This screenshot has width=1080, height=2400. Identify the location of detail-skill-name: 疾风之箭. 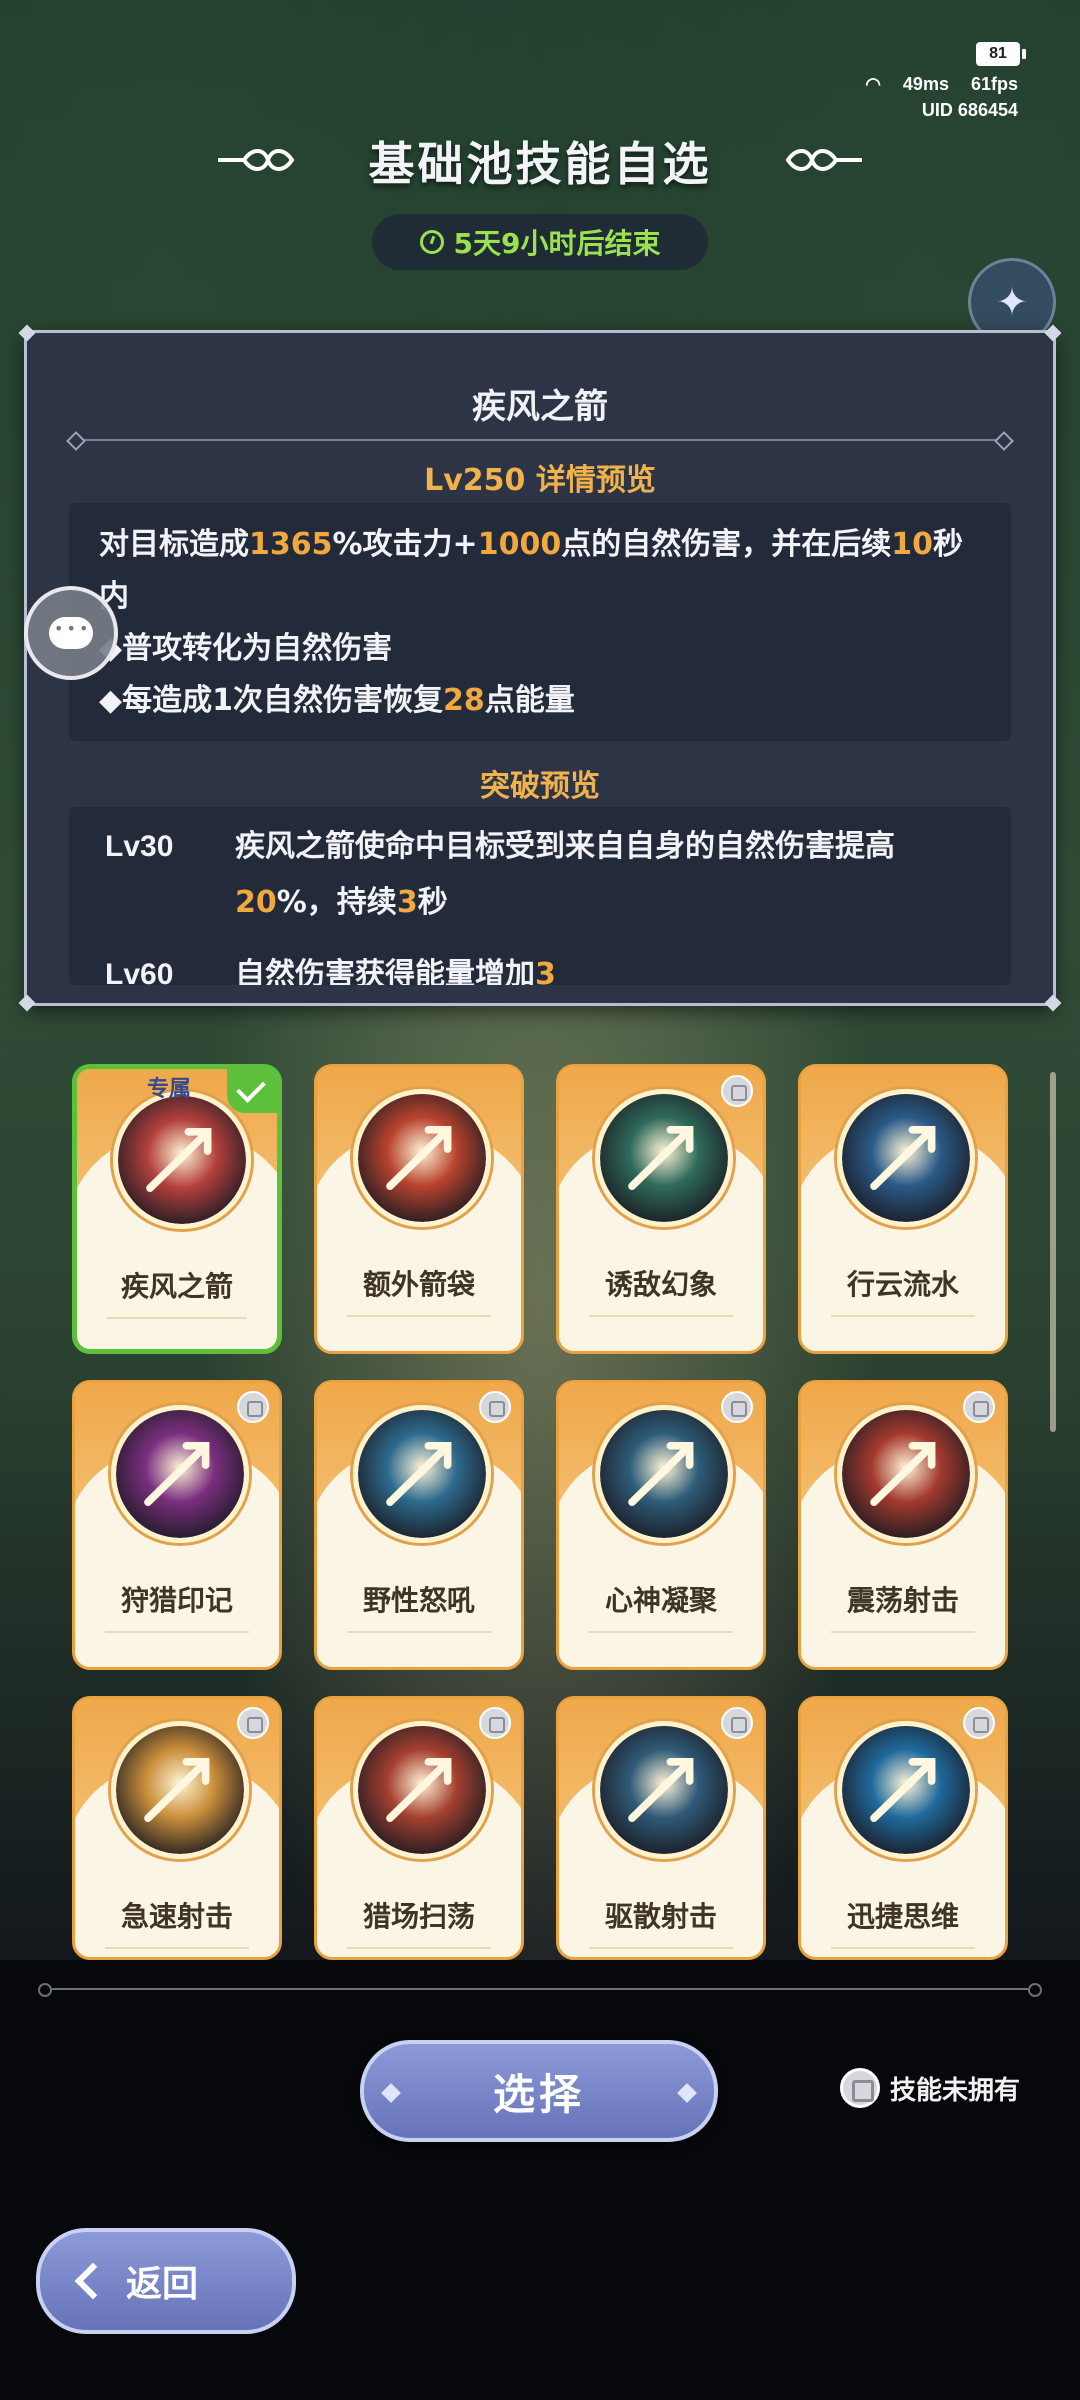
(540, 407).